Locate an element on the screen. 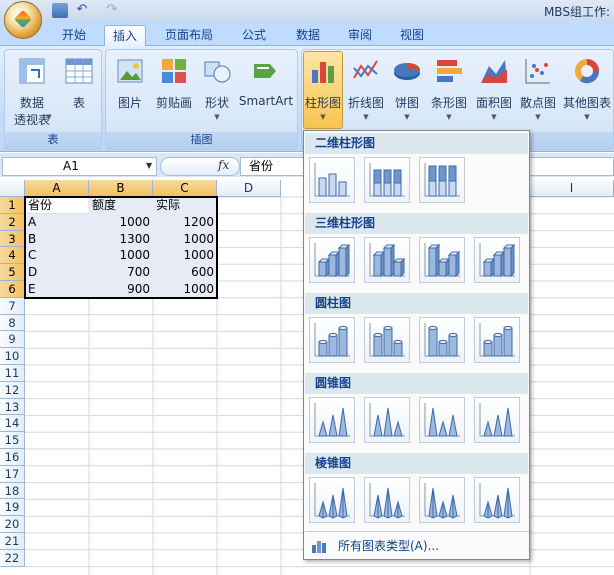  table-cell: 700 is located at coordinates (121, 272).